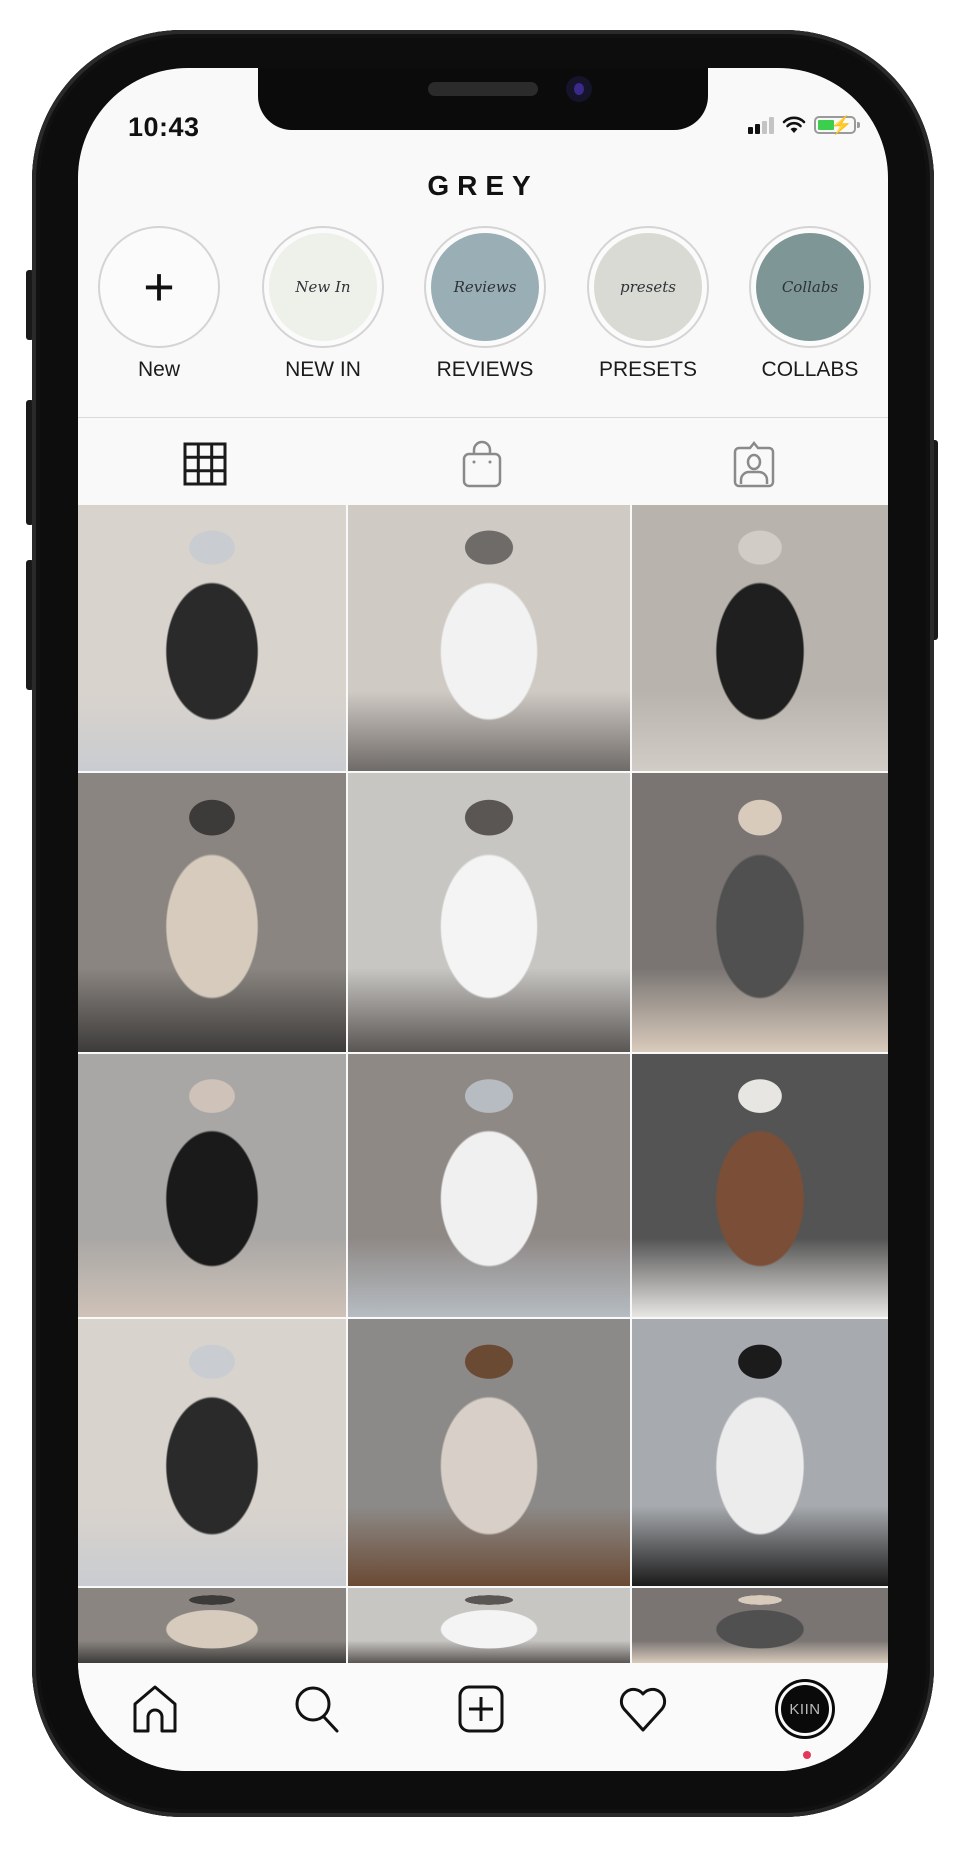 This screenshot has width=962, height=1849. What do you see at coordinates (761, 125) in the screenshot?
I see `cellular-signal-icon` at bounding box center [761, 125].